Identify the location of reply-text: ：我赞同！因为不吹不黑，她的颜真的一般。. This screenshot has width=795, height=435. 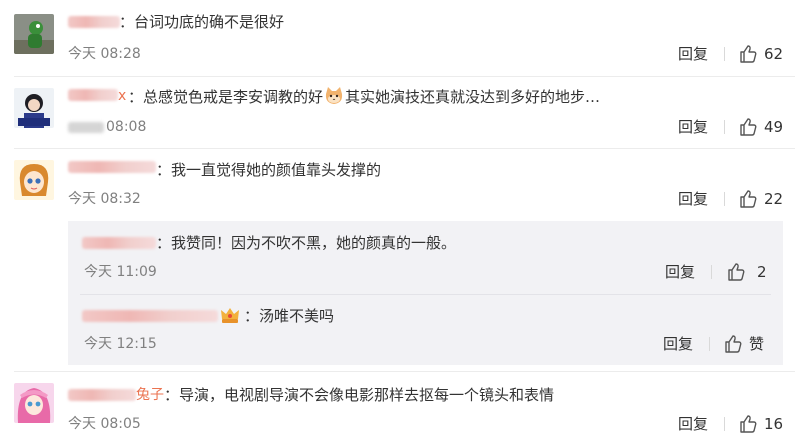
(306, 243).